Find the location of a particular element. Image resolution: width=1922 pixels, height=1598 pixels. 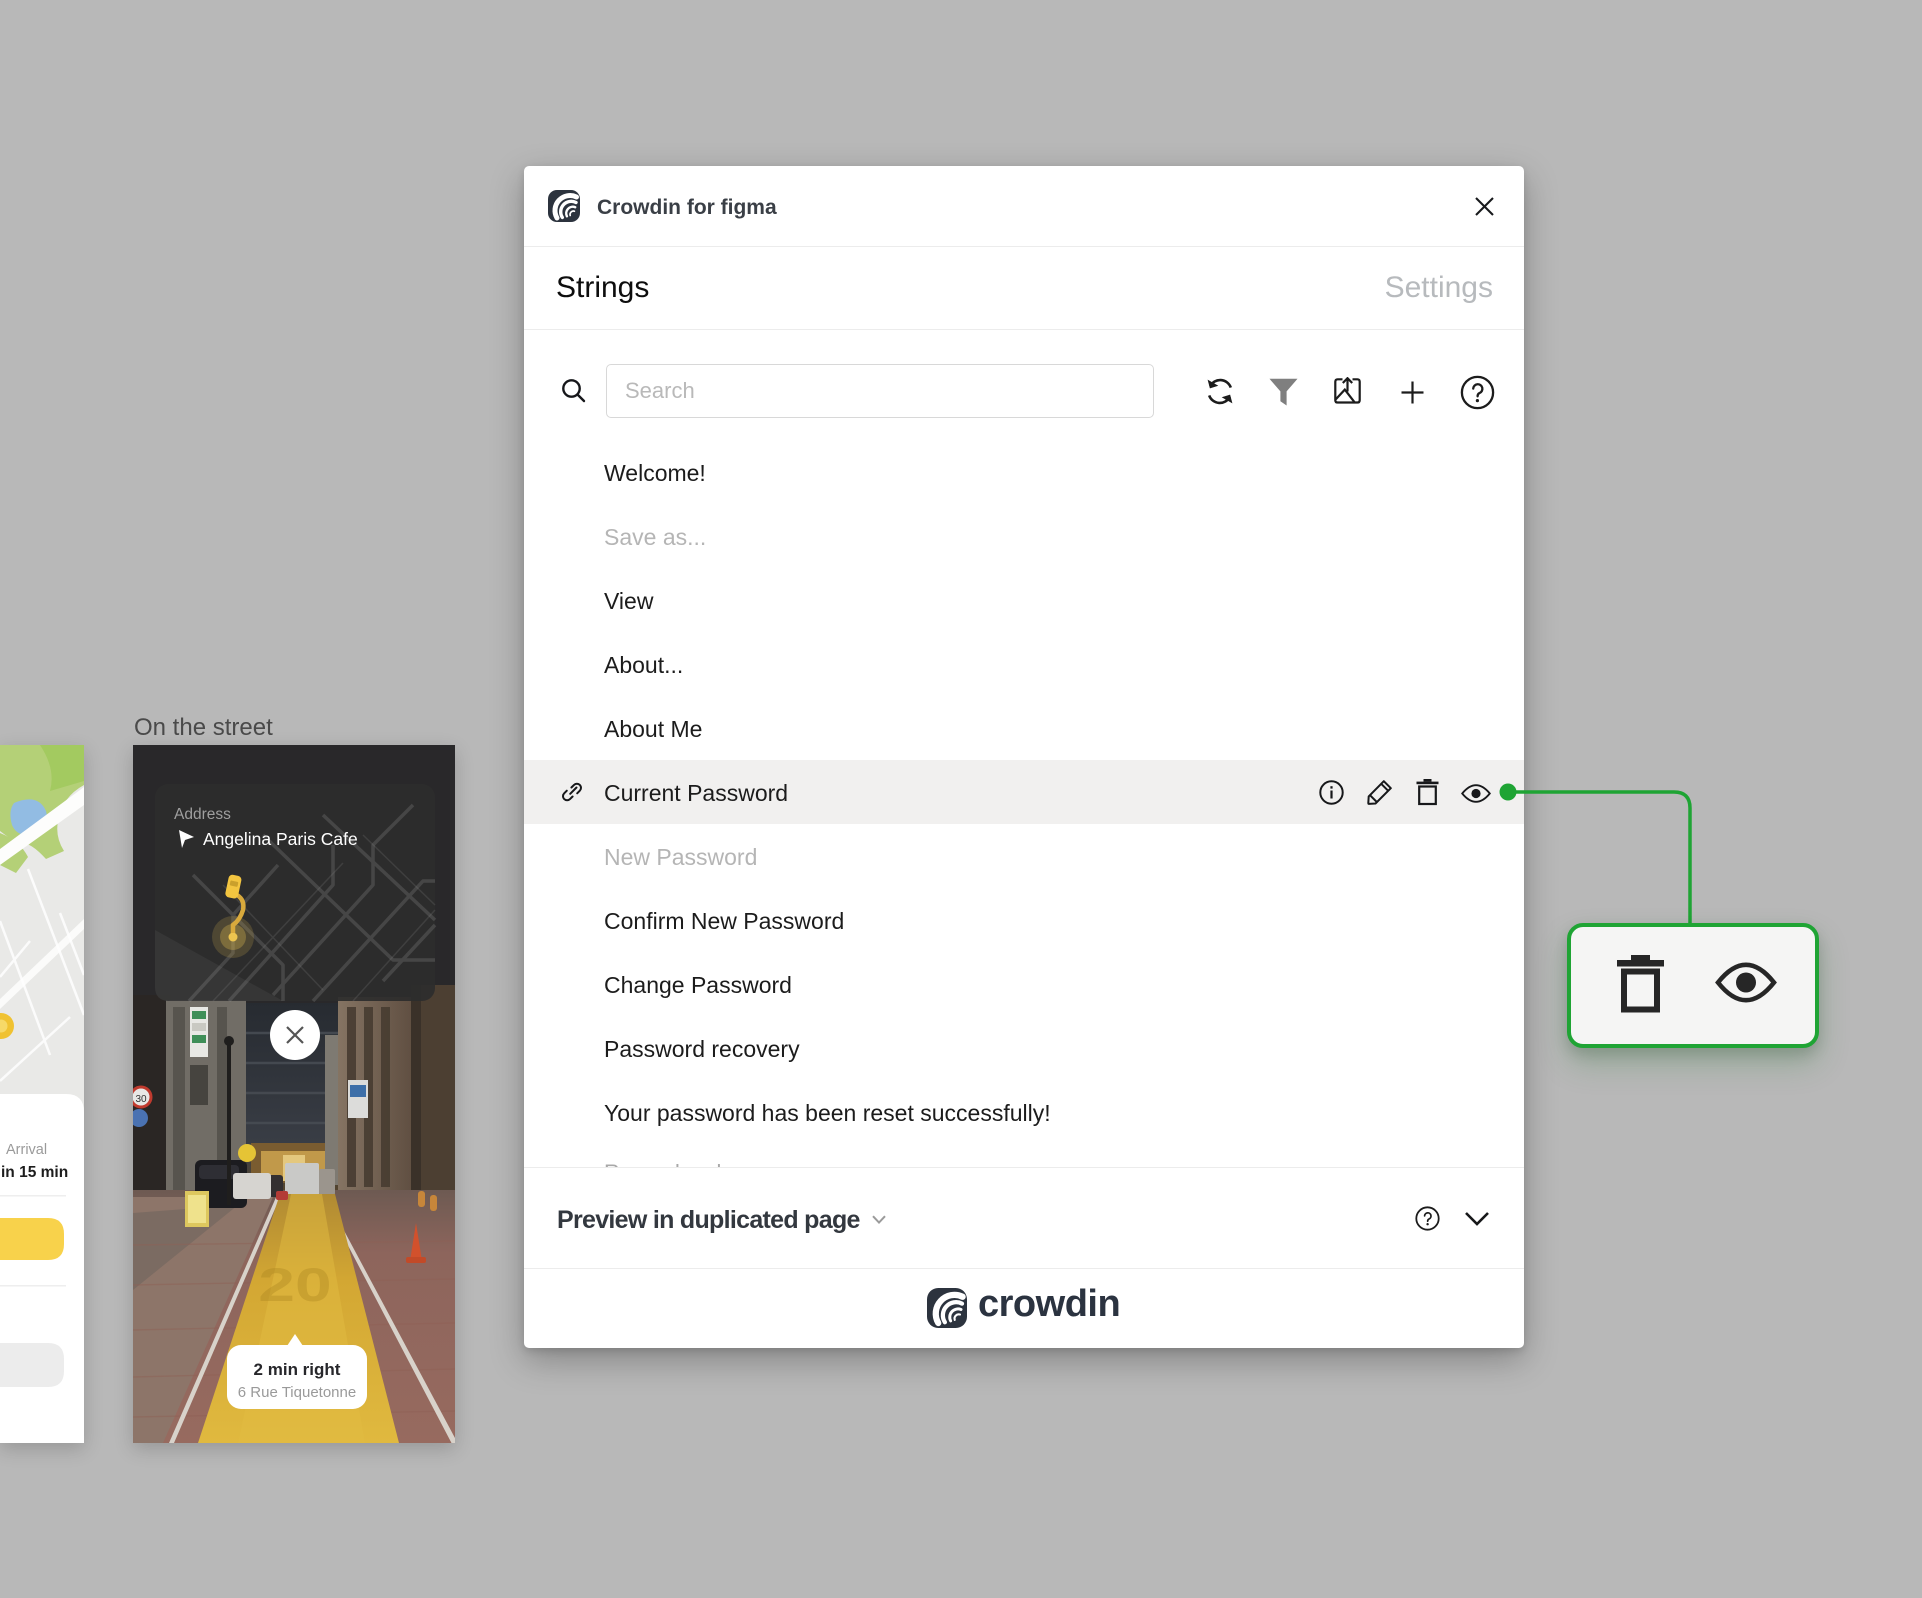

svg-text: 6 Rue Tiquetonne is located at coordinates (297, 1392).